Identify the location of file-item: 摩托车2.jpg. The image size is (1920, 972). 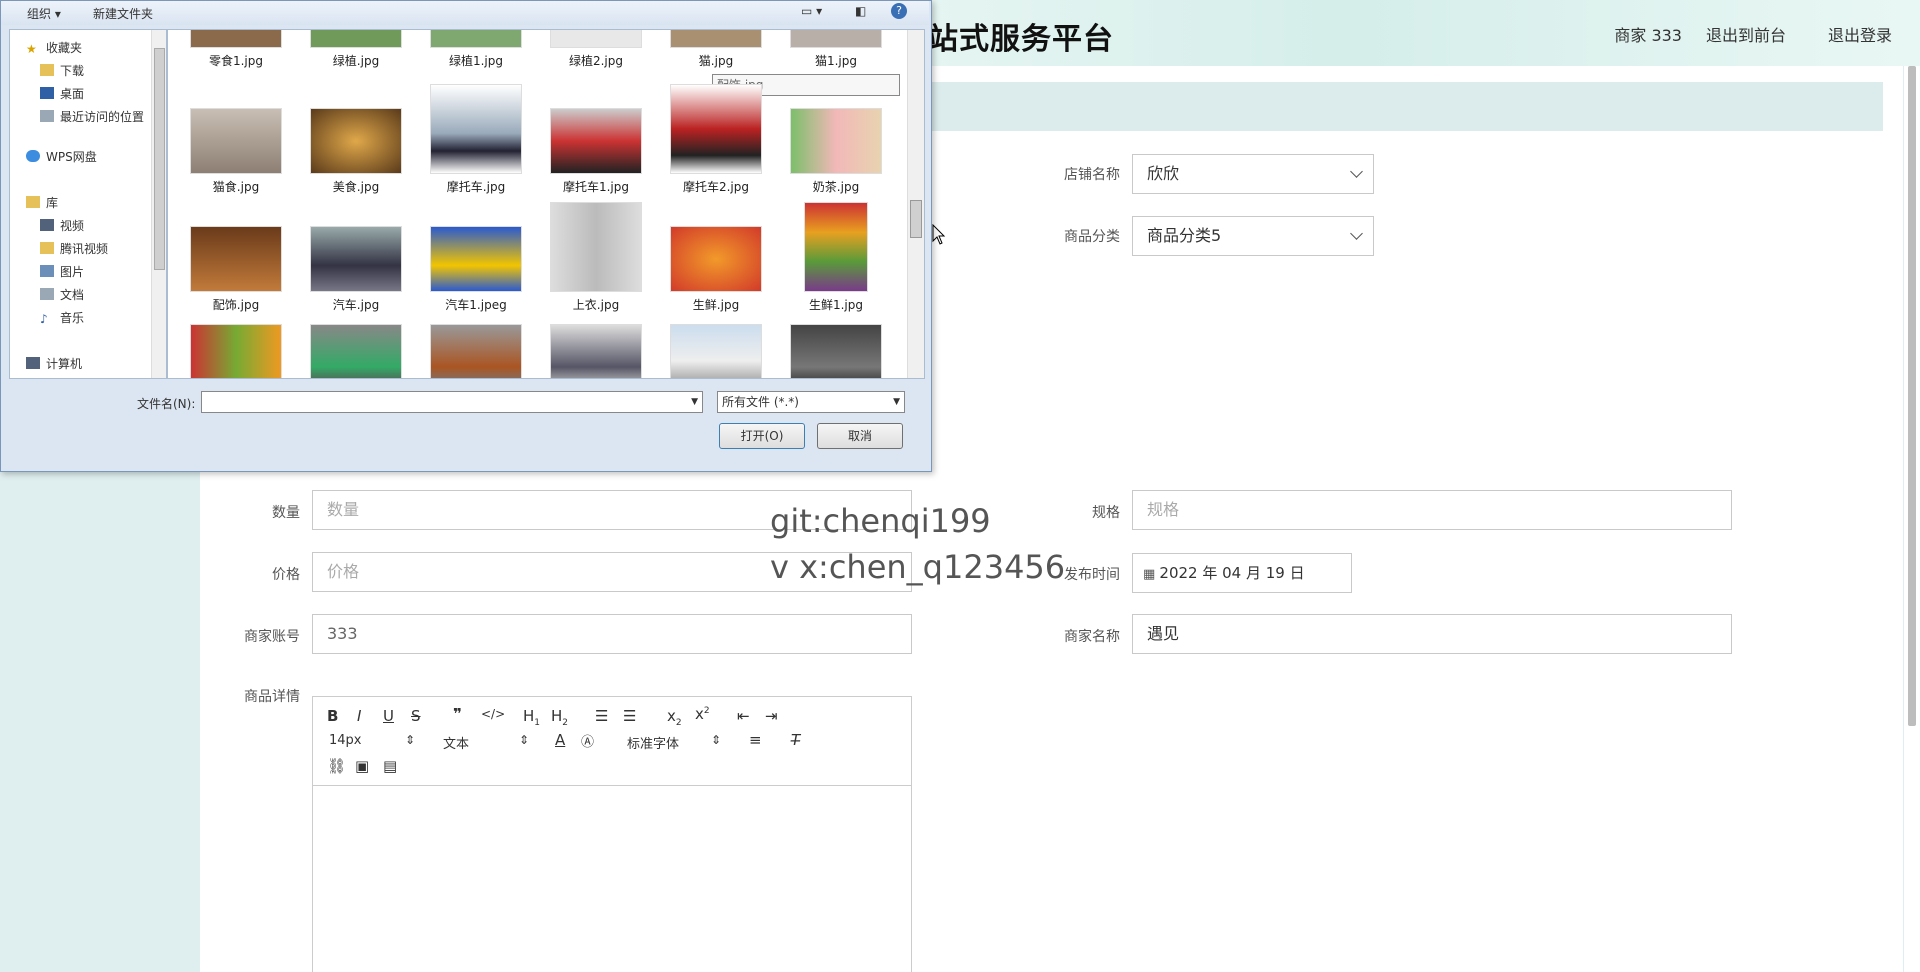
(716, 139).